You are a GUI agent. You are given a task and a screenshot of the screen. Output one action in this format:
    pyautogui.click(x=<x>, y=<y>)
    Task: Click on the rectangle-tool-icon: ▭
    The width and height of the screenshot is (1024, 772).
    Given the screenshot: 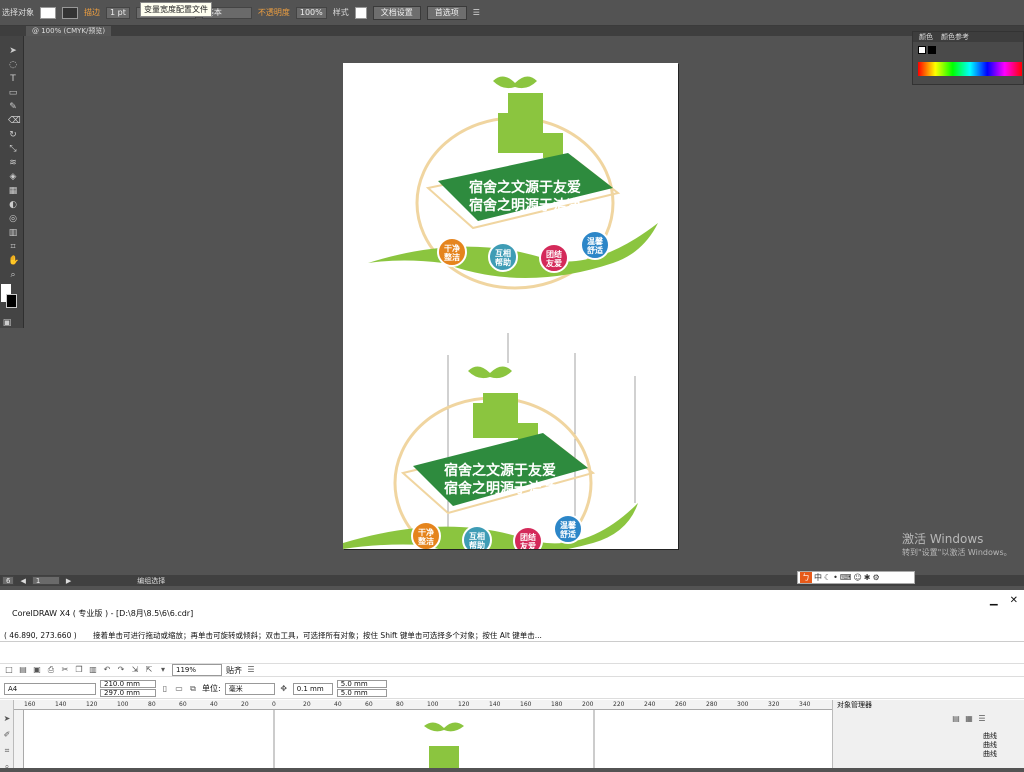 What is the action you would take?
    pyautogui.click(x=13, y=93)
    